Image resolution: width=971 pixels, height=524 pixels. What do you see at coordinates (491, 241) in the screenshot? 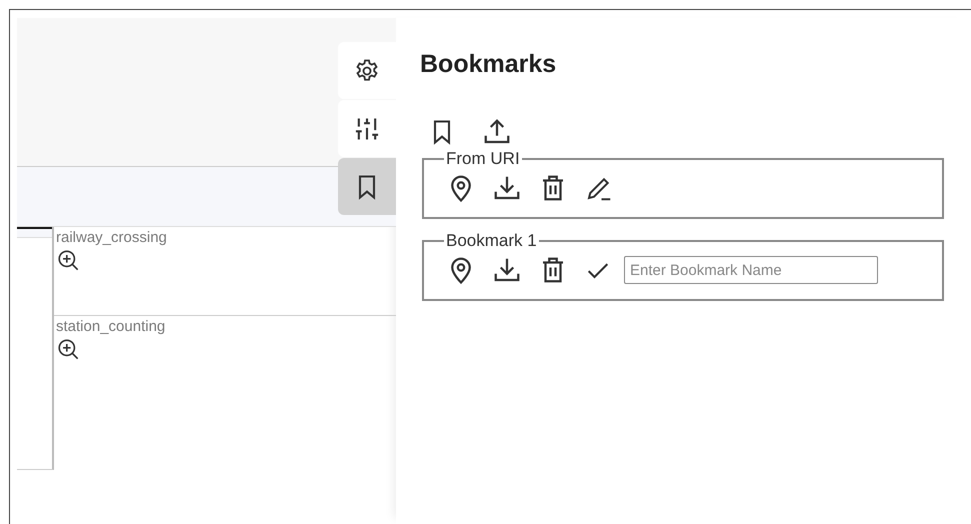
I see `bookmark-legend: Bookmark 1` at bounding box center [491, 241].